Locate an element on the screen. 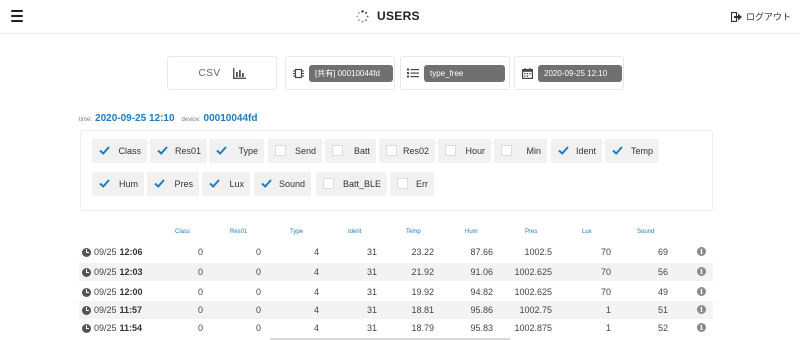 The width and height of the screenshot is (800, 340). filter-pres: Pres is located at coordinates (173, 184).